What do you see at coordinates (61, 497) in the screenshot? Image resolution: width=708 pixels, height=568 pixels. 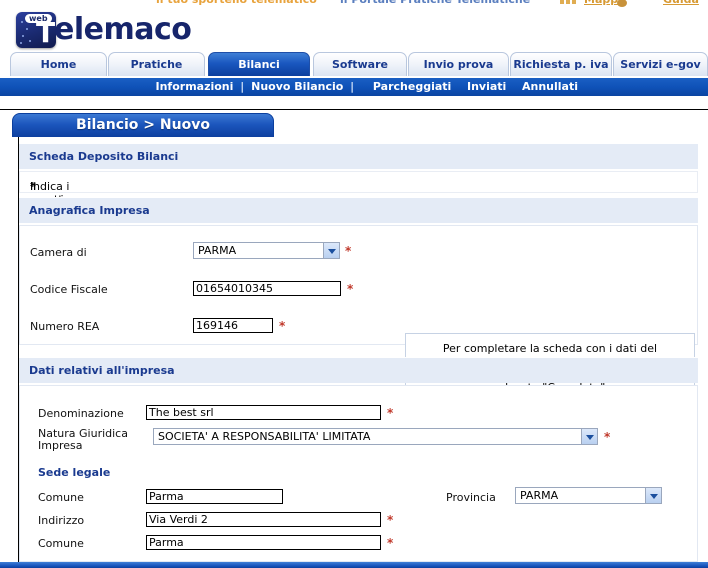 I see `comune-label: Comune` at bounding box center [61, 497].